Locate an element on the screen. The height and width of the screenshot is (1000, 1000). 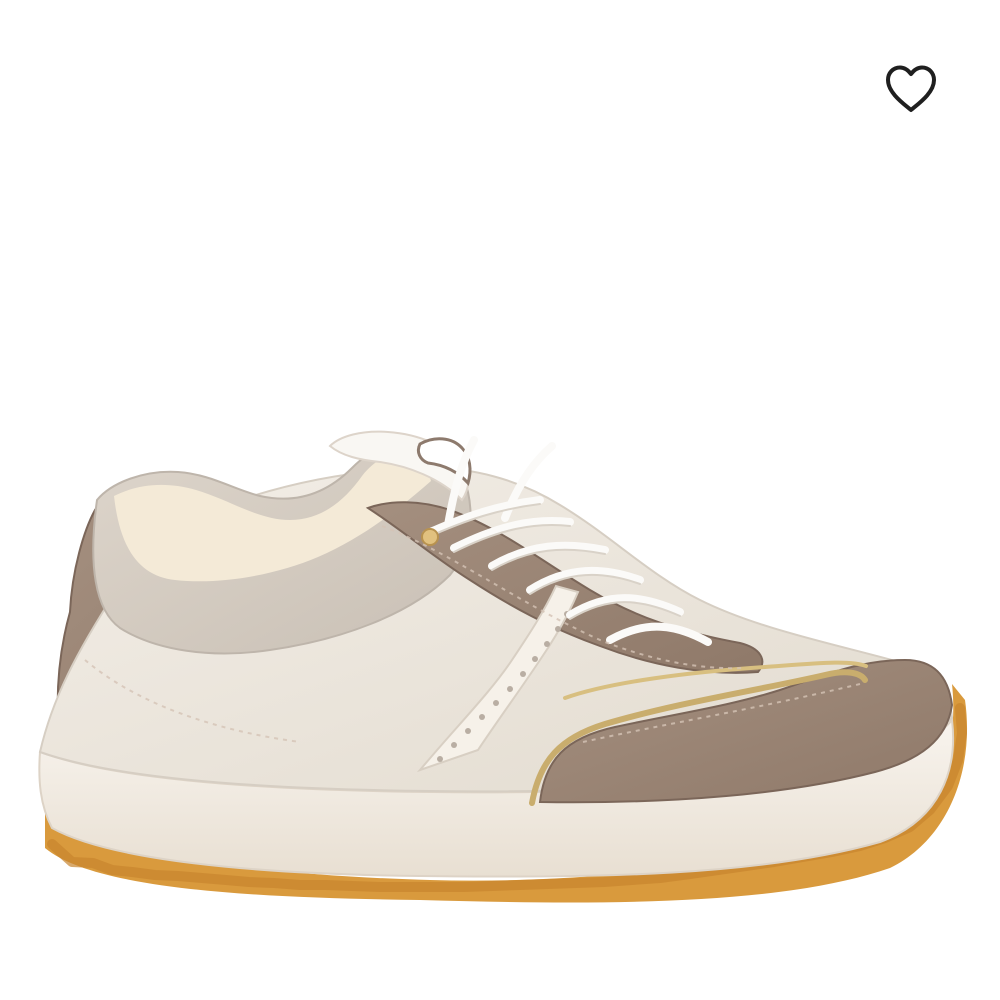
heart-icon is located at coordinates (911, 88).